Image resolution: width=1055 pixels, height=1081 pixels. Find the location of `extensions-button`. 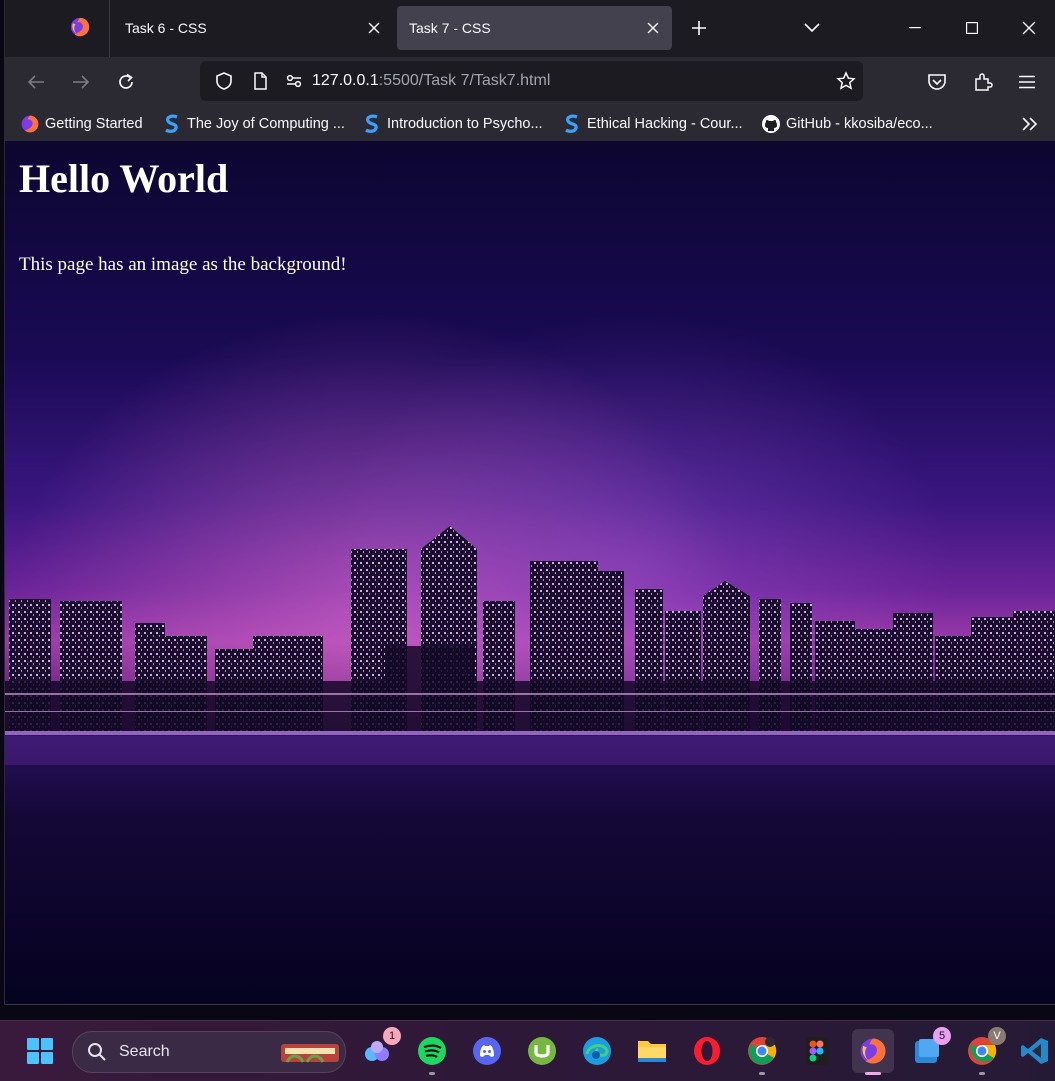

extensions-button is located at coordinates (983, 82).